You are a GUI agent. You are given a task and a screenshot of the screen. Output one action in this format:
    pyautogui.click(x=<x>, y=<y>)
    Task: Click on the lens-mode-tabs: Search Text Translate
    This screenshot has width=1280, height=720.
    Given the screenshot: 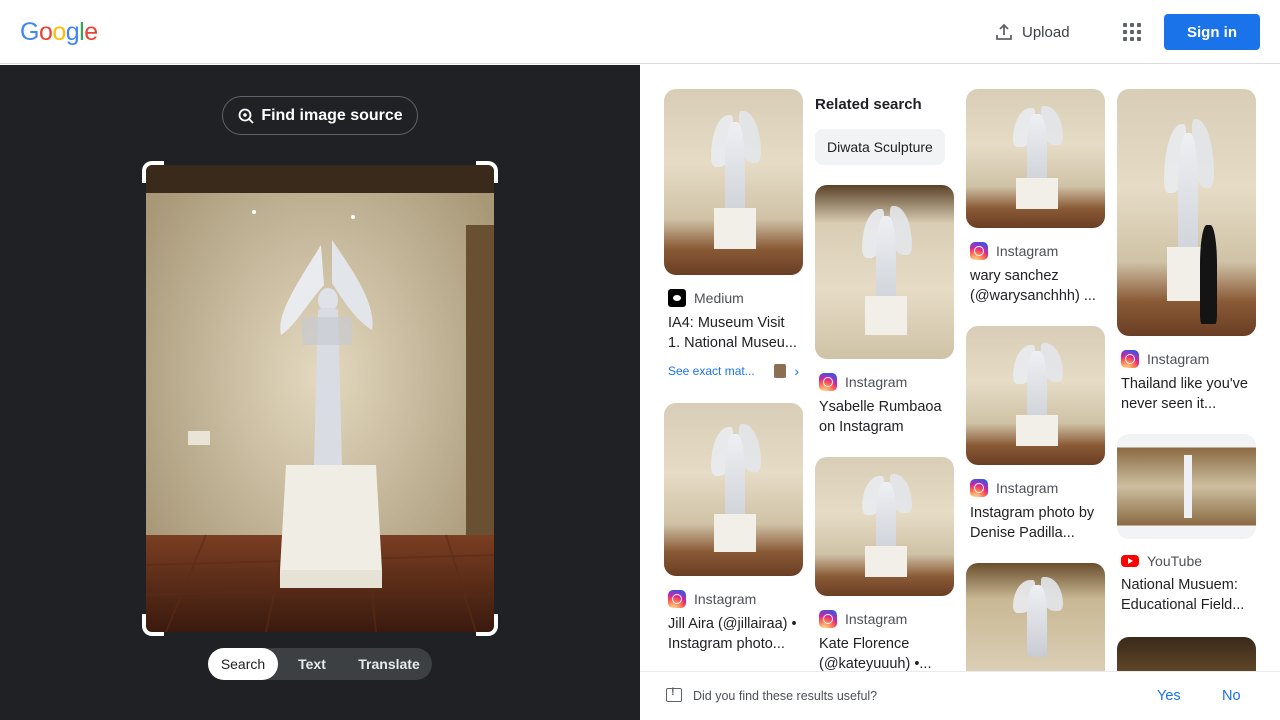 What is the action you would take?
    pyautogui.click(x=320, y=664)
    